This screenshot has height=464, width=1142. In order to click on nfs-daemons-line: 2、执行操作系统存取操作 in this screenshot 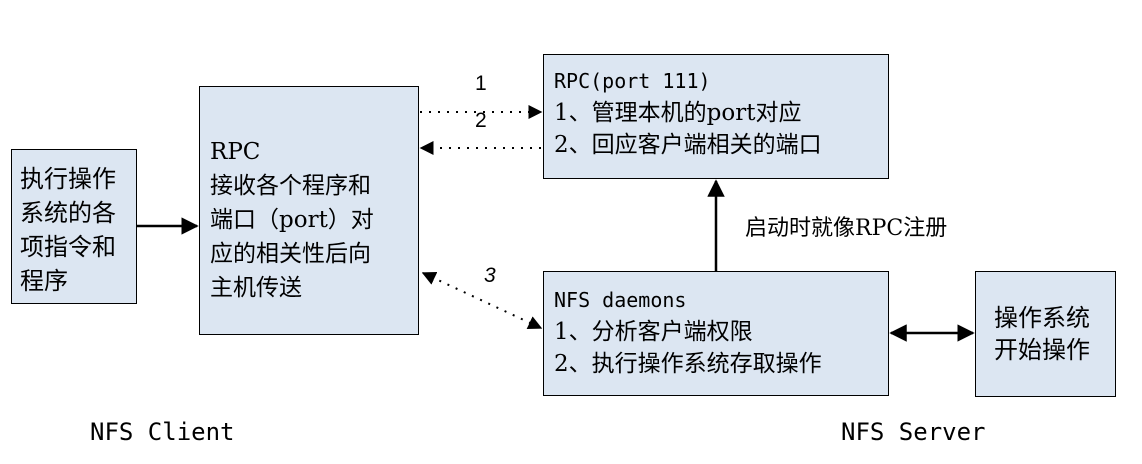, I will do `click(688, 364)`.